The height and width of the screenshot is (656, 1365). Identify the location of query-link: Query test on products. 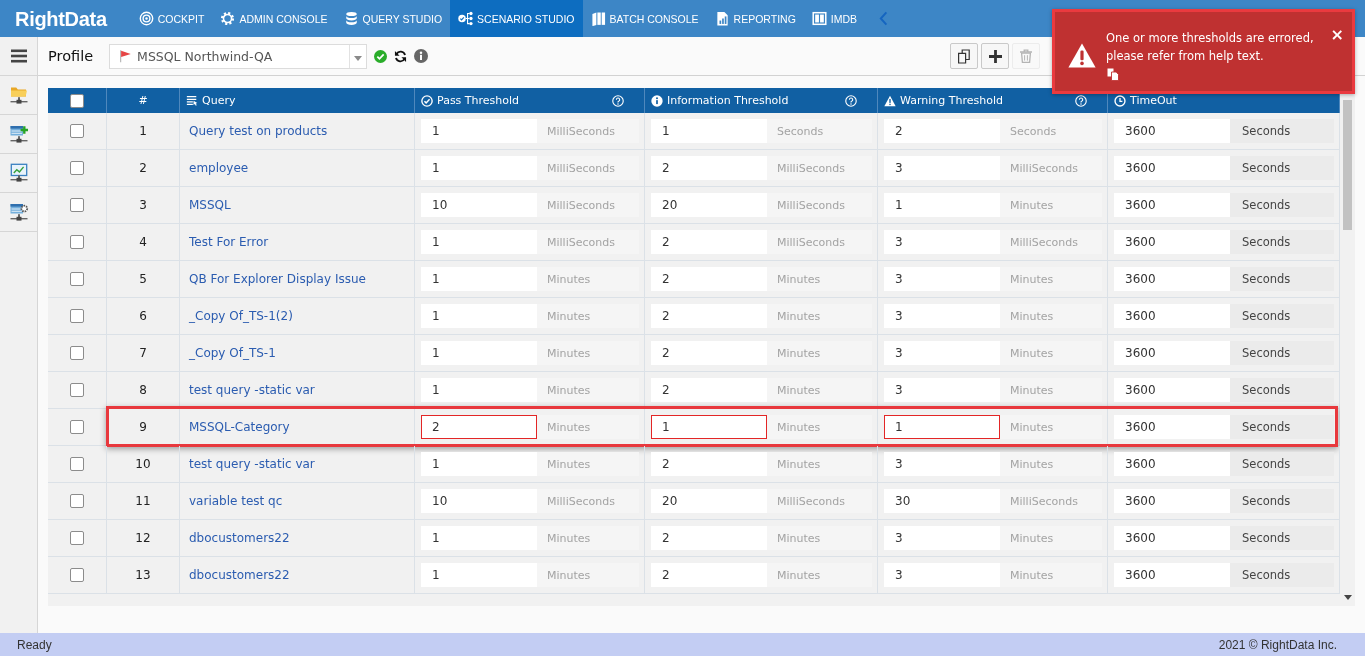
(258, 131).